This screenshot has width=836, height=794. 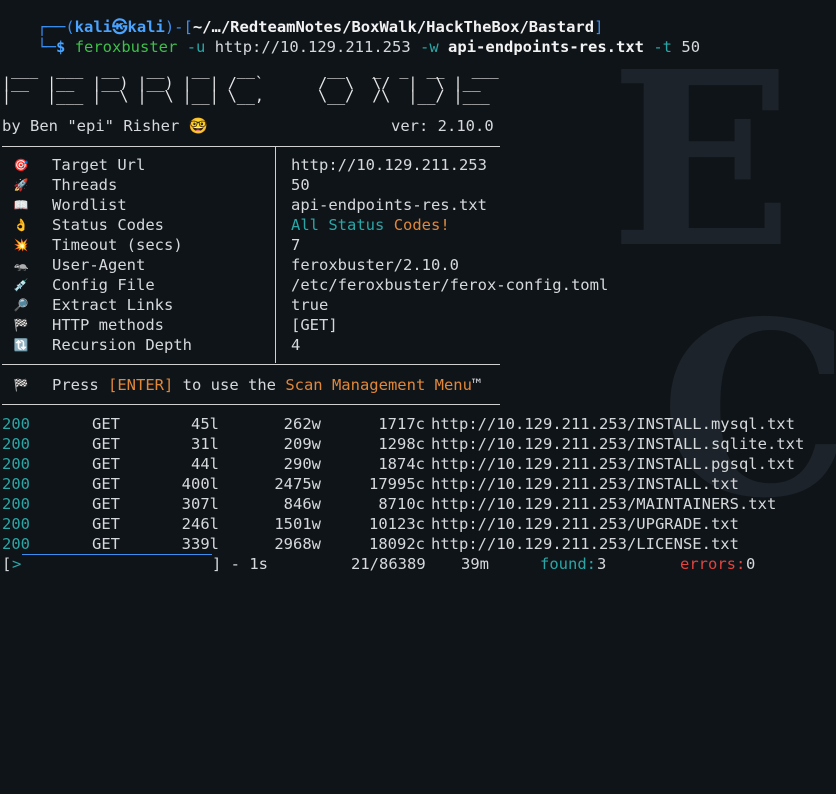 I want to click on recursion-icon: 🔃, so click(x=21, y=345).